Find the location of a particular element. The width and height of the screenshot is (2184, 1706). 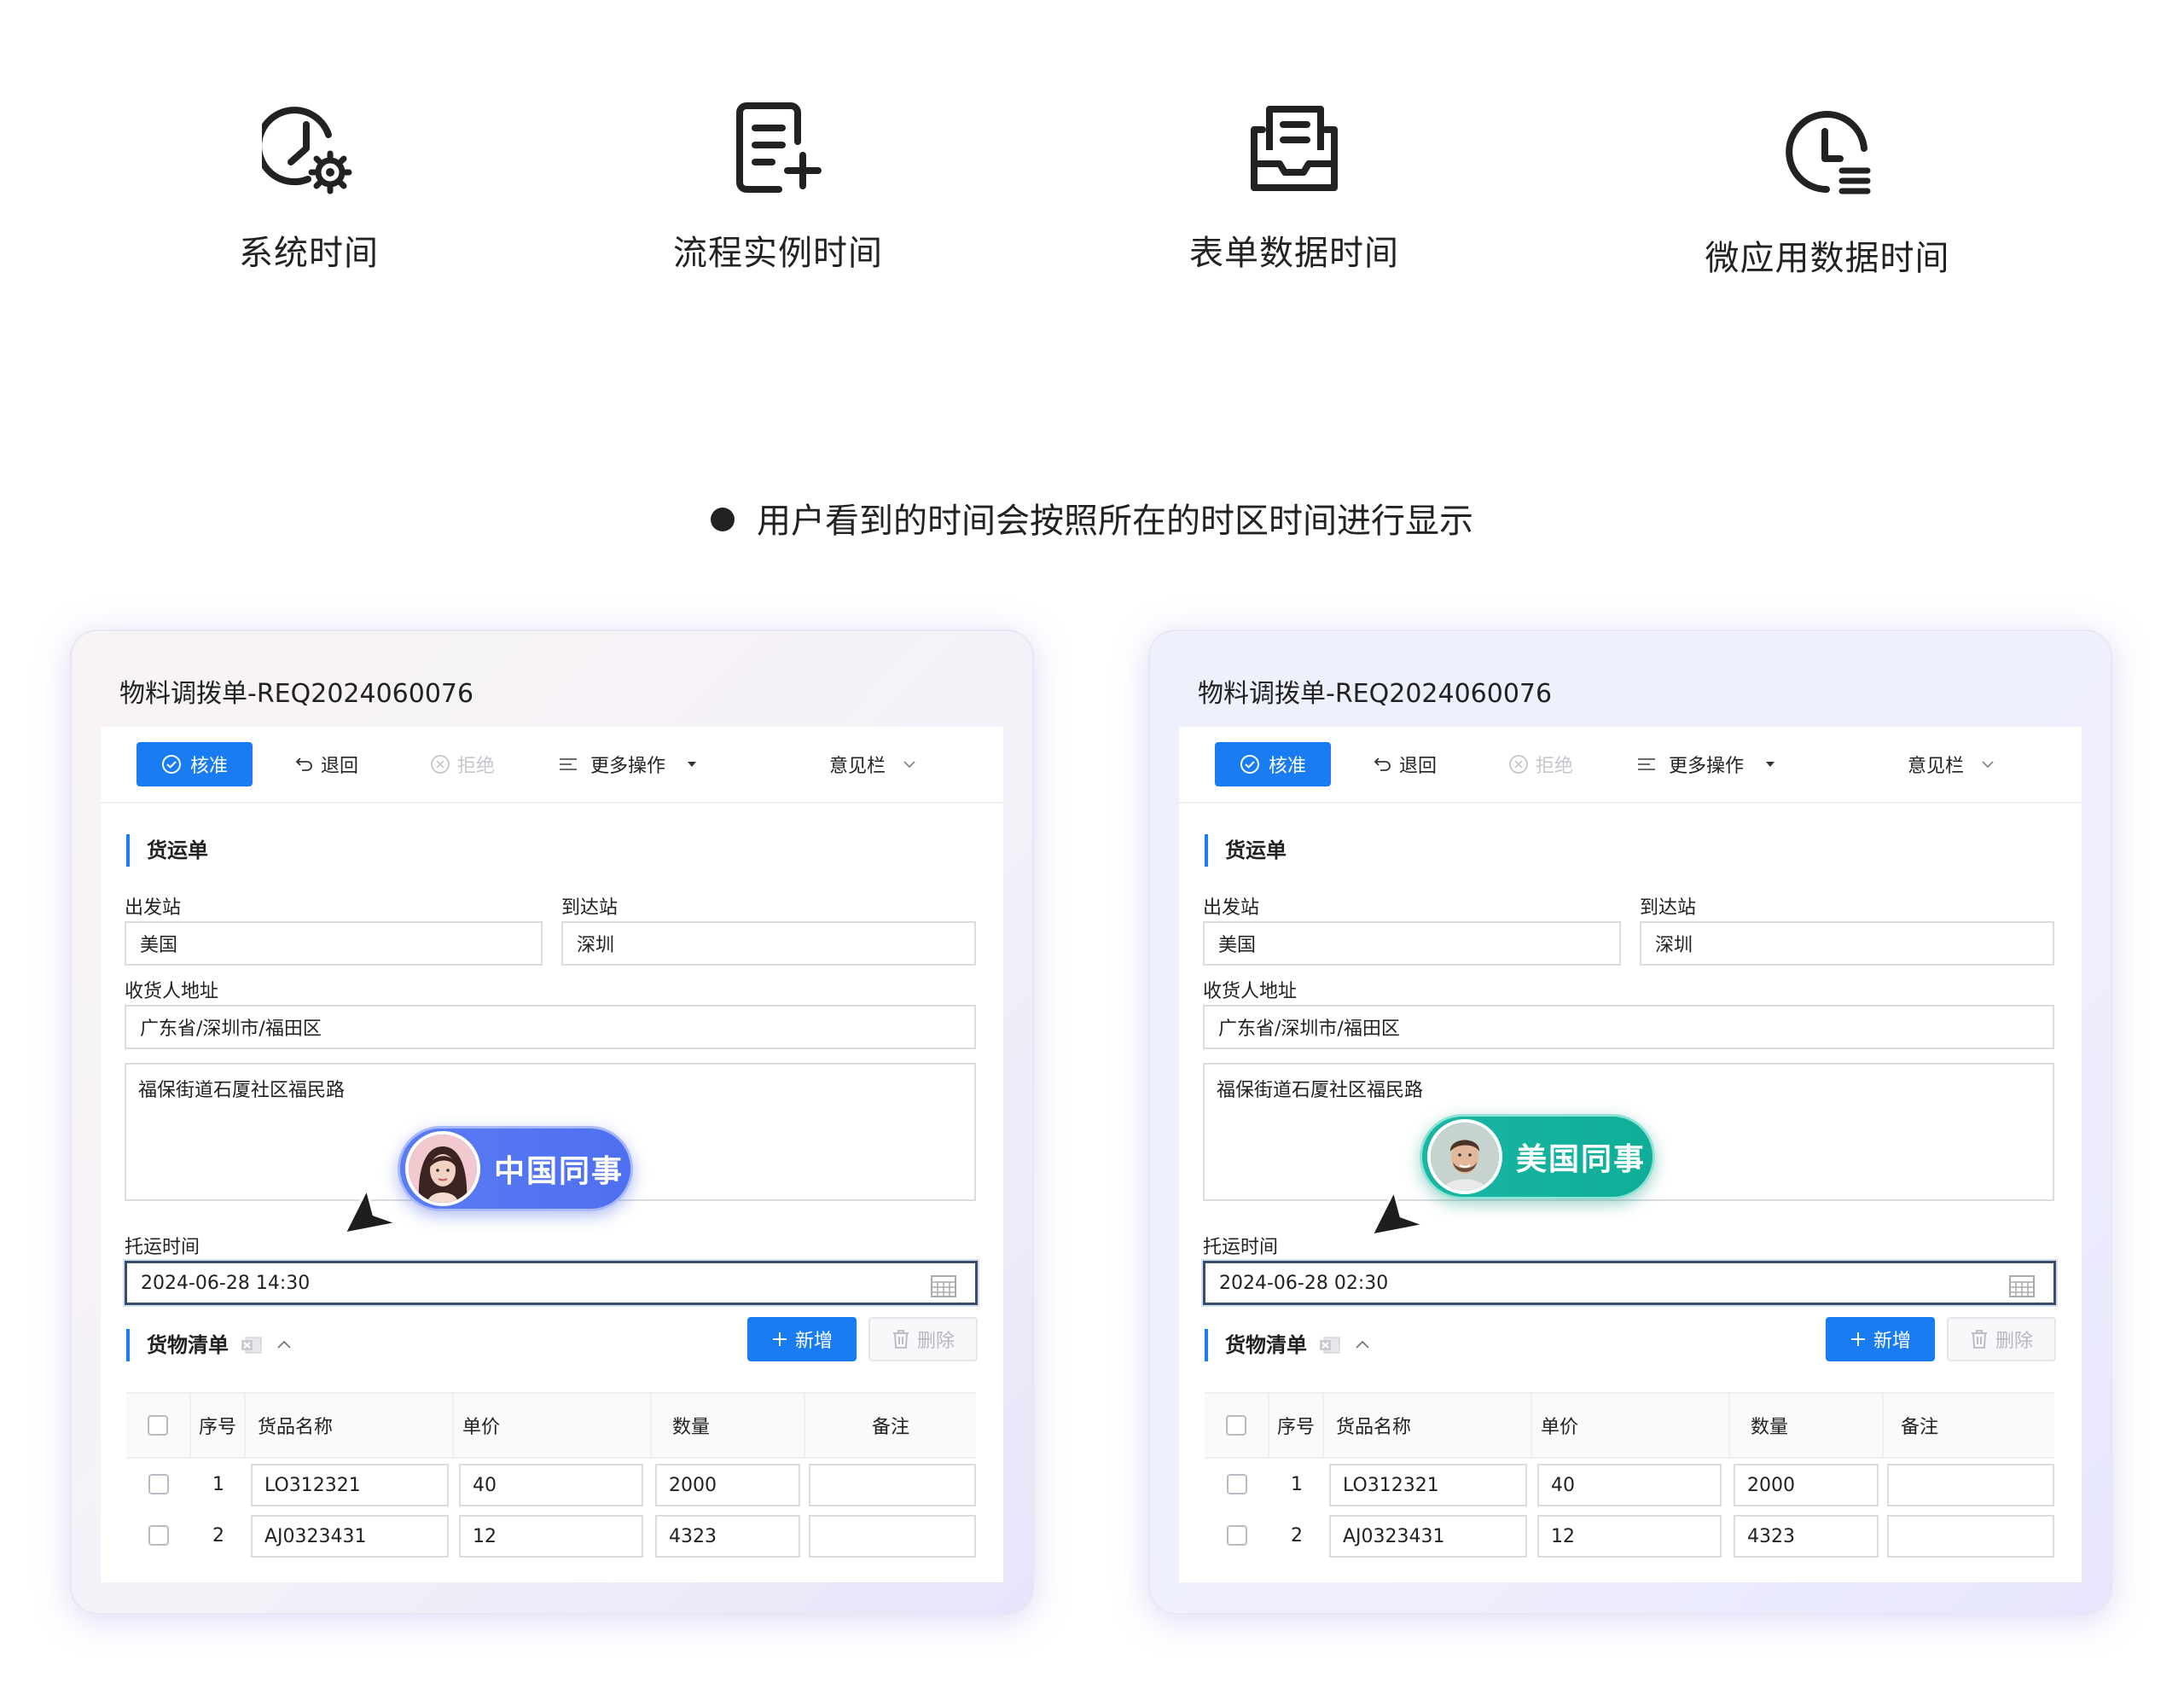

document-add-icon is located at coordinates (779, 147).